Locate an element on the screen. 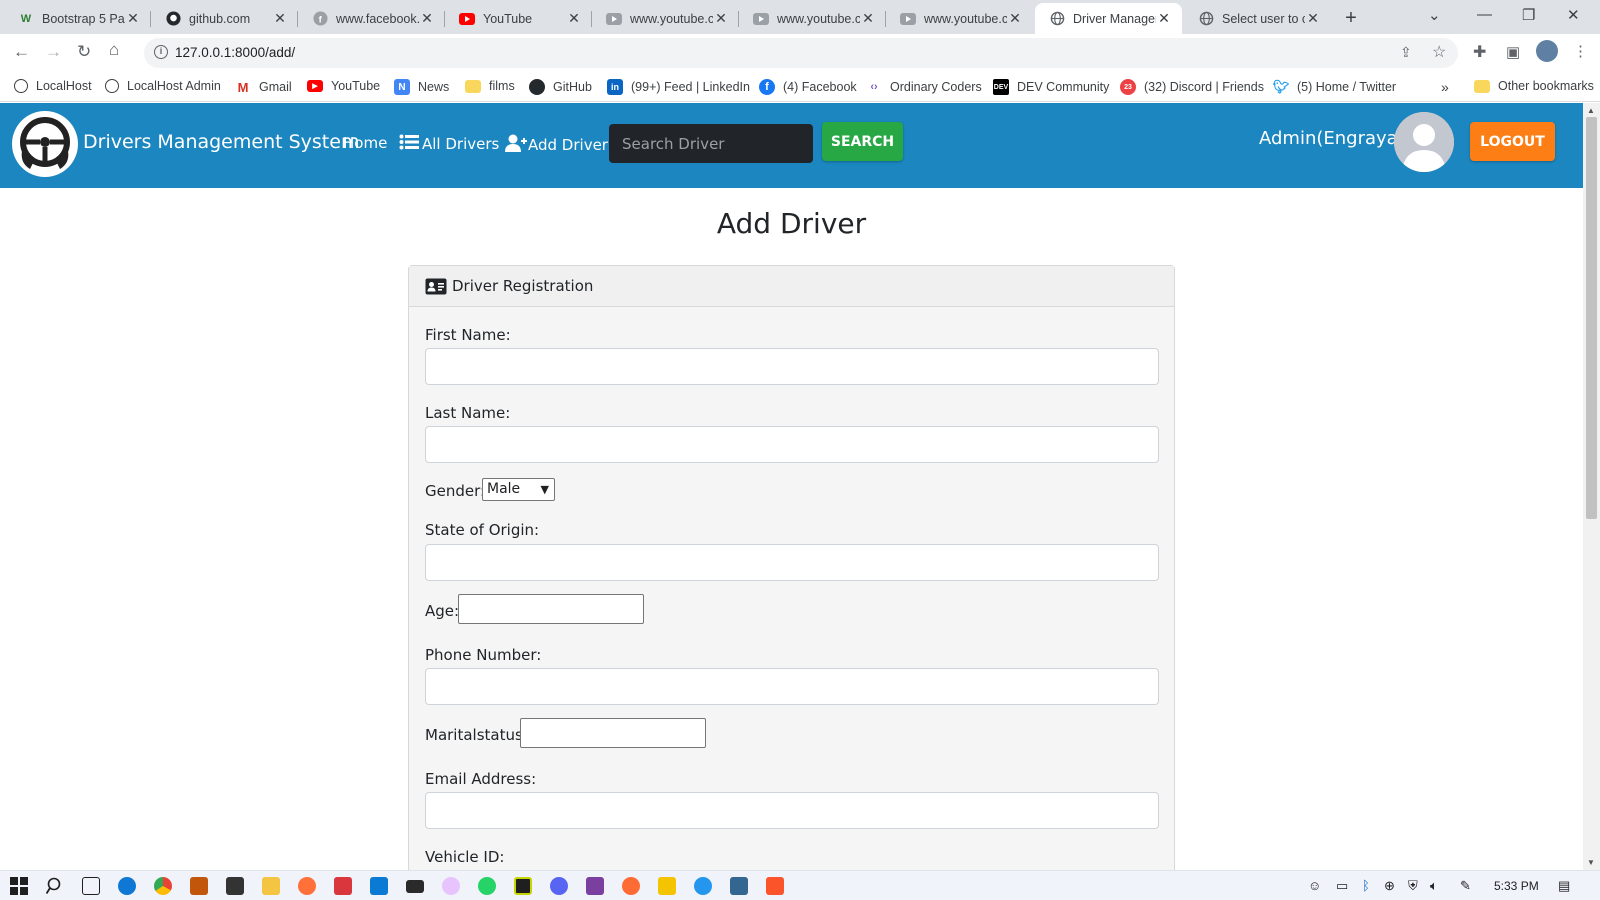 The image size is (1600, 900). browser-tab: github.com ✕ is located at coordinates (224, 18).